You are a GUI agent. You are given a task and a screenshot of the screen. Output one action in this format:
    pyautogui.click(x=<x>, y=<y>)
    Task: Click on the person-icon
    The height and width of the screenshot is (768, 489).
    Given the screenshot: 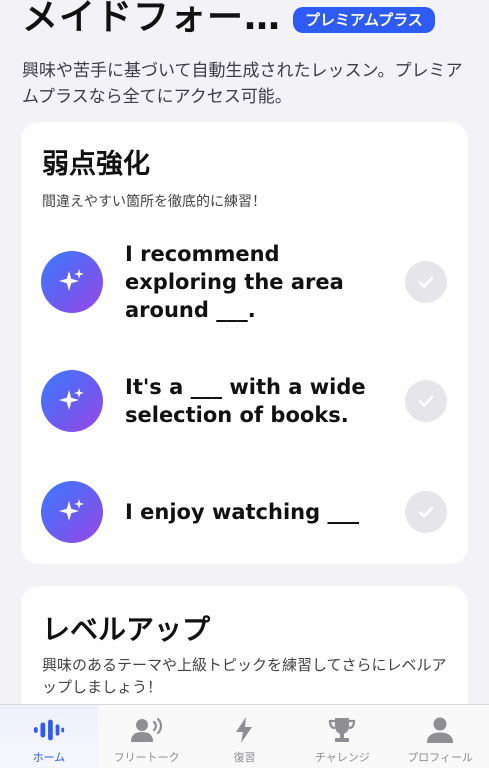 What is the action you would take?
    pyautogui.click(x=440, y=730)
    